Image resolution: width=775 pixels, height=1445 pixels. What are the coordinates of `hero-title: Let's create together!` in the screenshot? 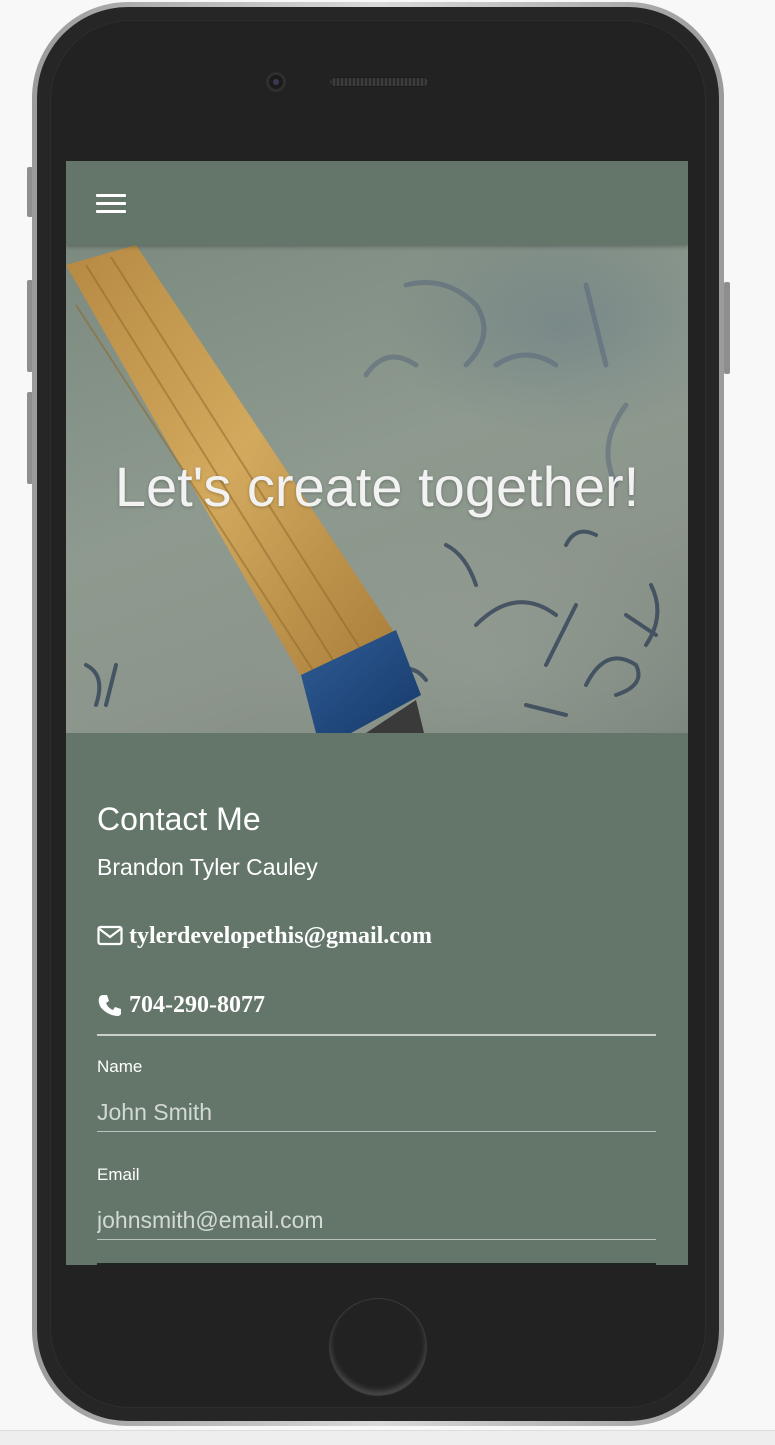 It's located at (377, 486).